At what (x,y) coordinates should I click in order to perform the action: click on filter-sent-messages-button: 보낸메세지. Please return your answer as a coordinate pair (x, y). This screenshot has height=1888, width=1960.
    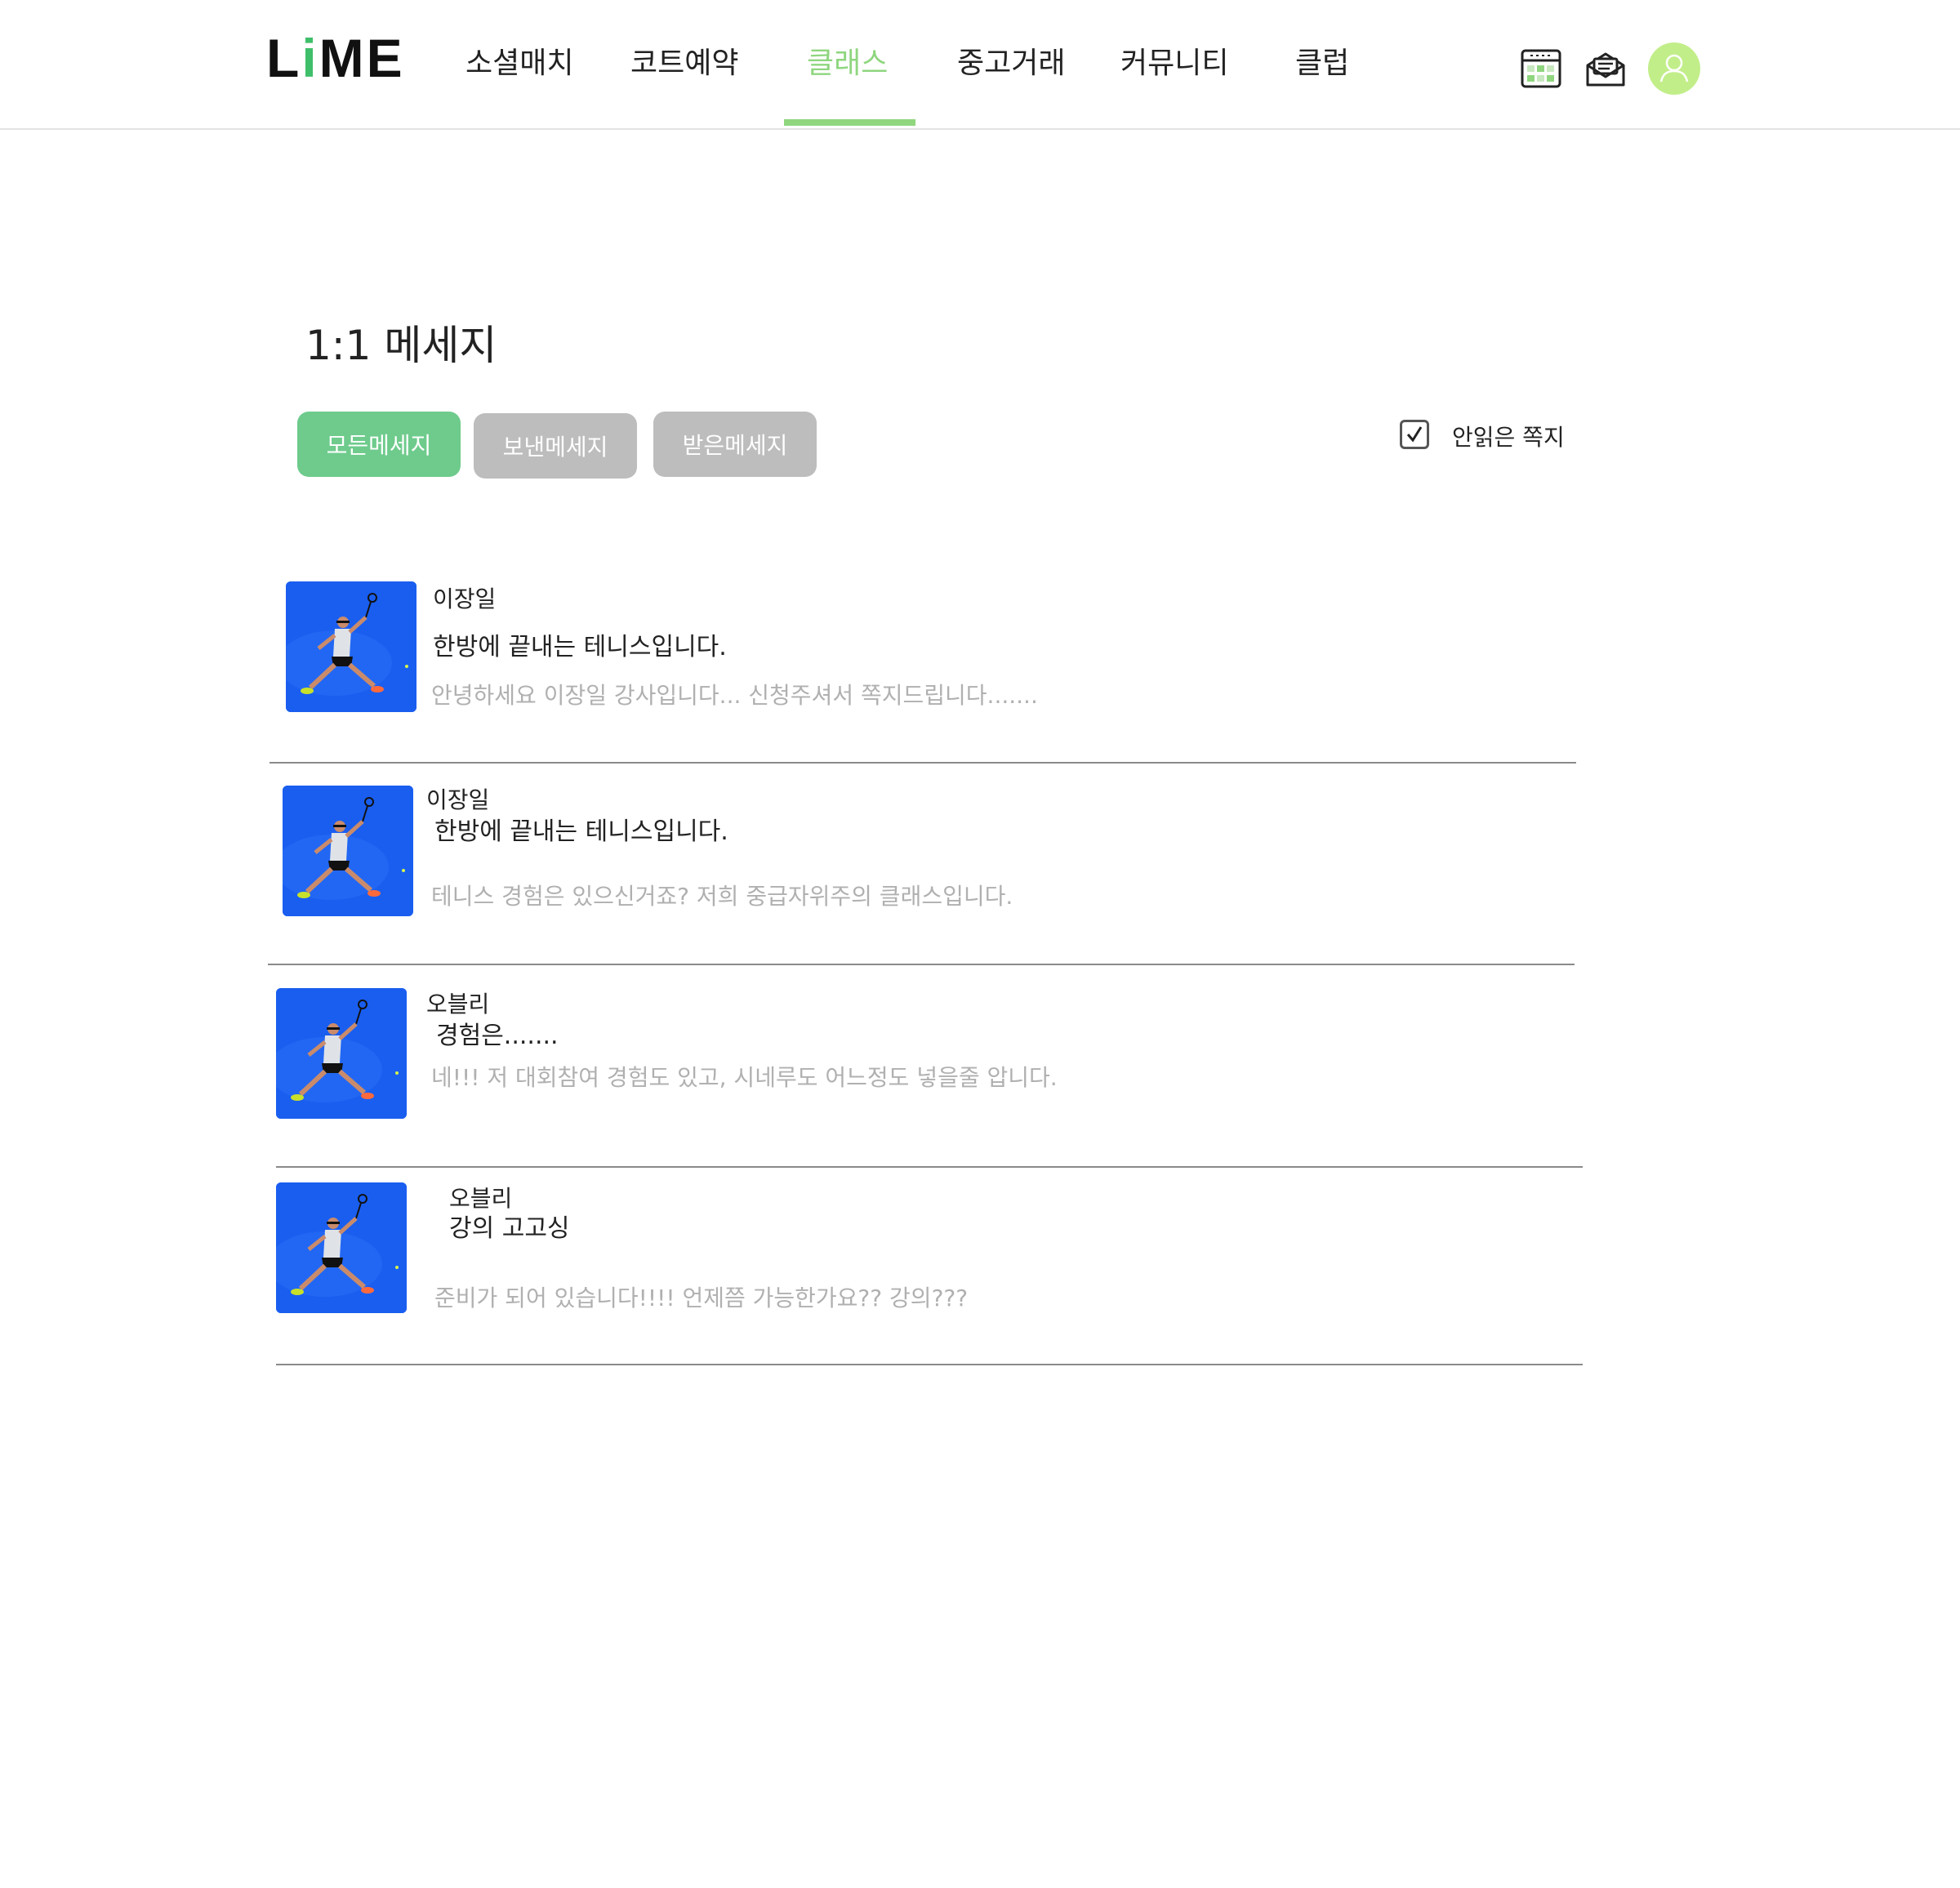
    Looking at the image, I should click on (555, 446).